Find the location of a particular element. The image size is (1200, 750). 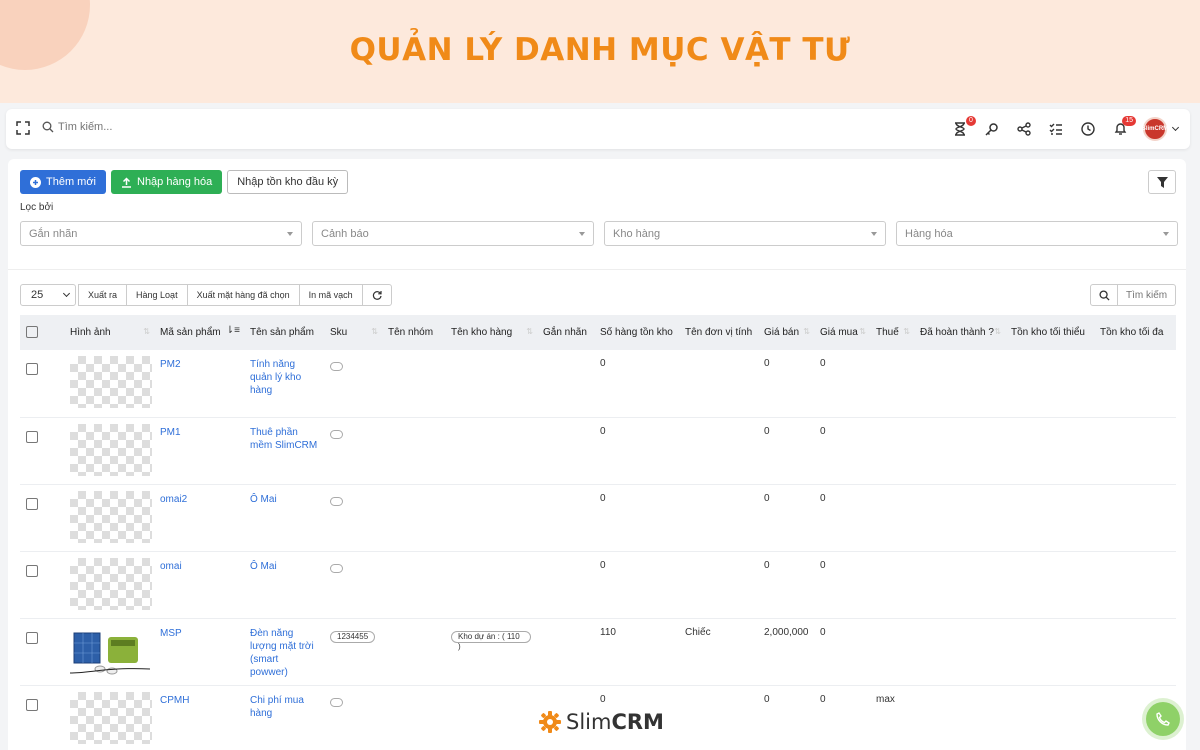

warehouse-filter-select: Kho hàng is located at coordinates (745, 233).